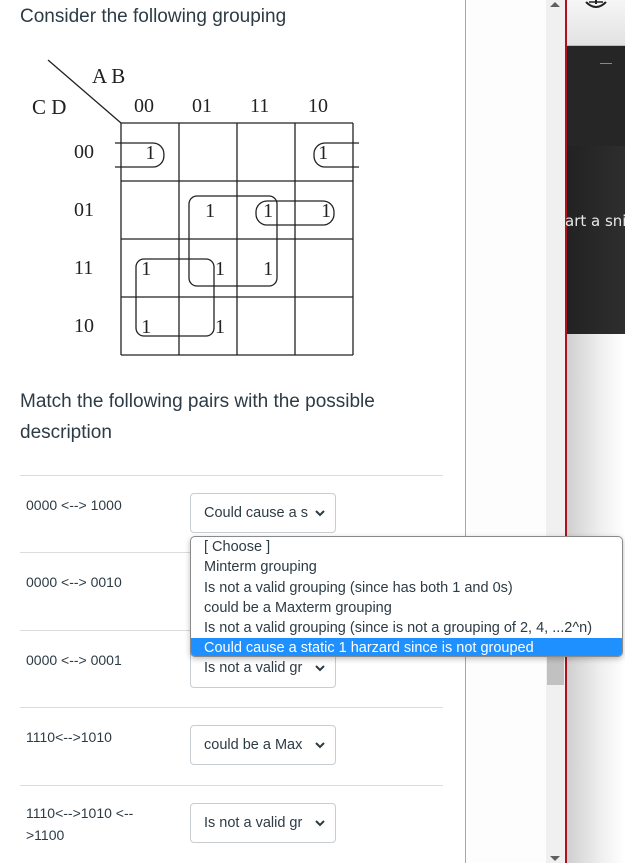  I want to click on page-gutter, so click(506, 431).